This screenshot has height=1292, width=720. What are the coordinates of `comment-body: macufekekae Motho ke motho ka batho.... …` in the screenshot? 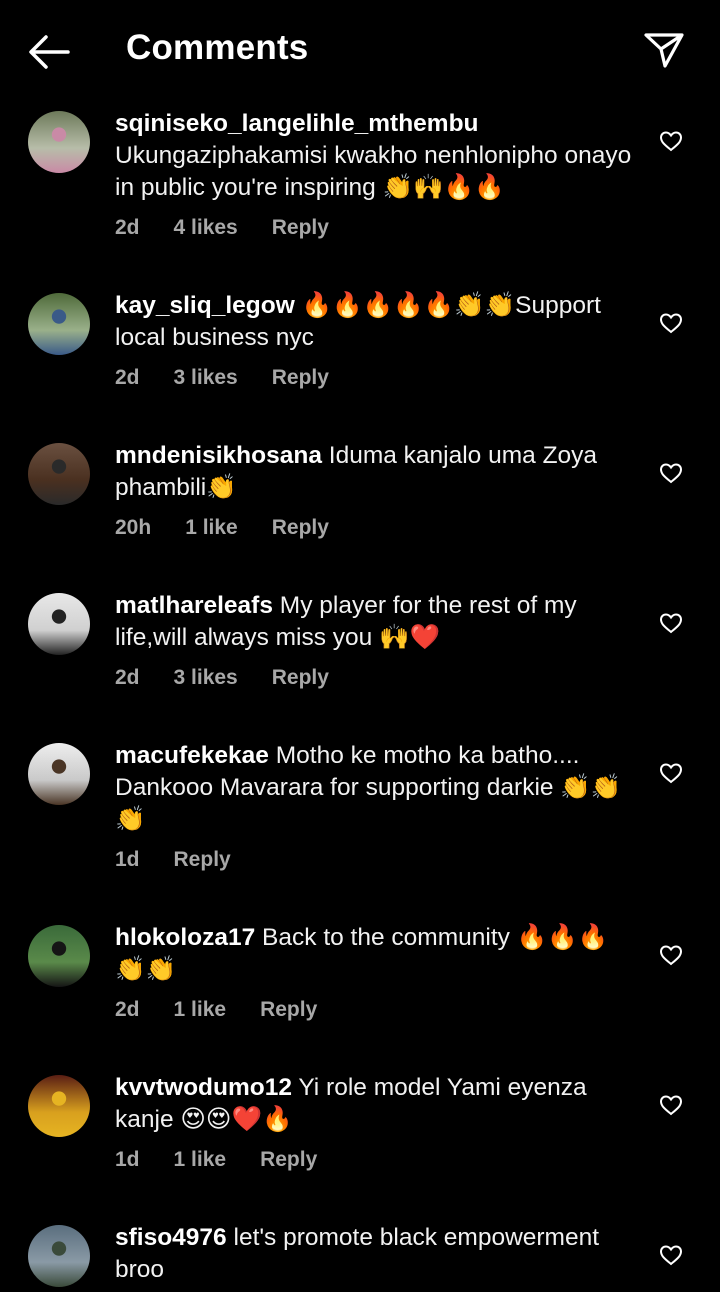 It's located at (375, 788).